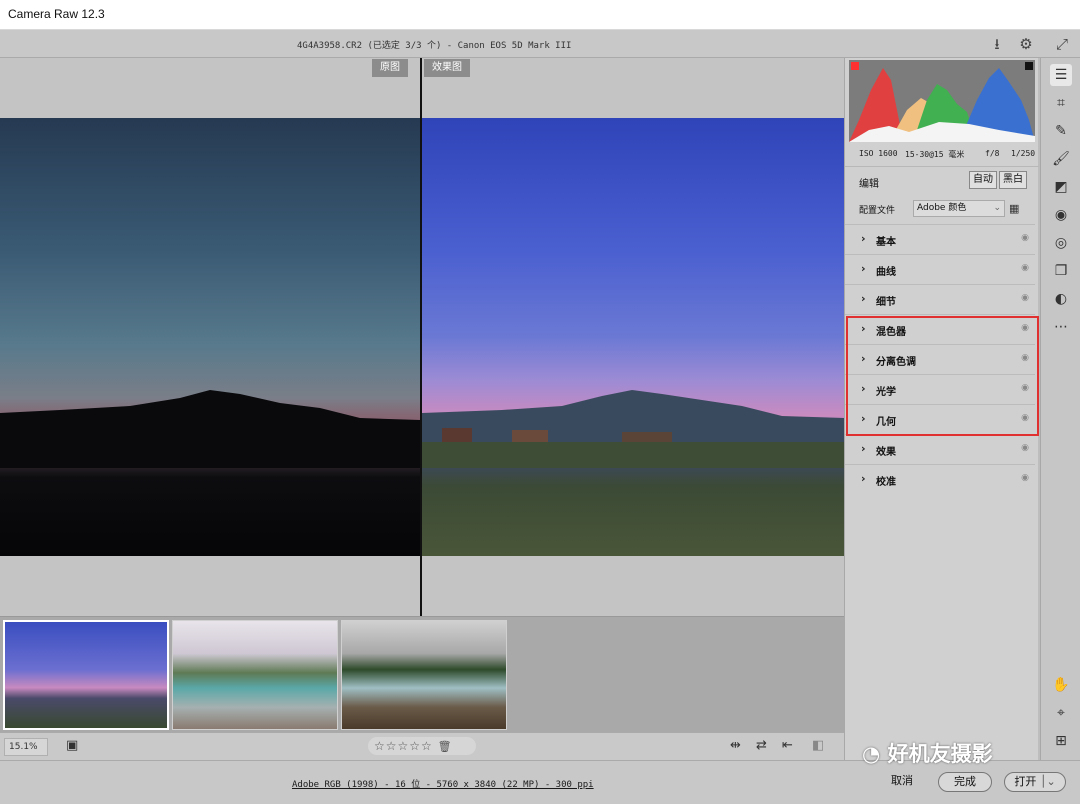 This screenshot has height=804, width=1080. I want to click on section-7: › 效果 ◉, so click(940, 448).